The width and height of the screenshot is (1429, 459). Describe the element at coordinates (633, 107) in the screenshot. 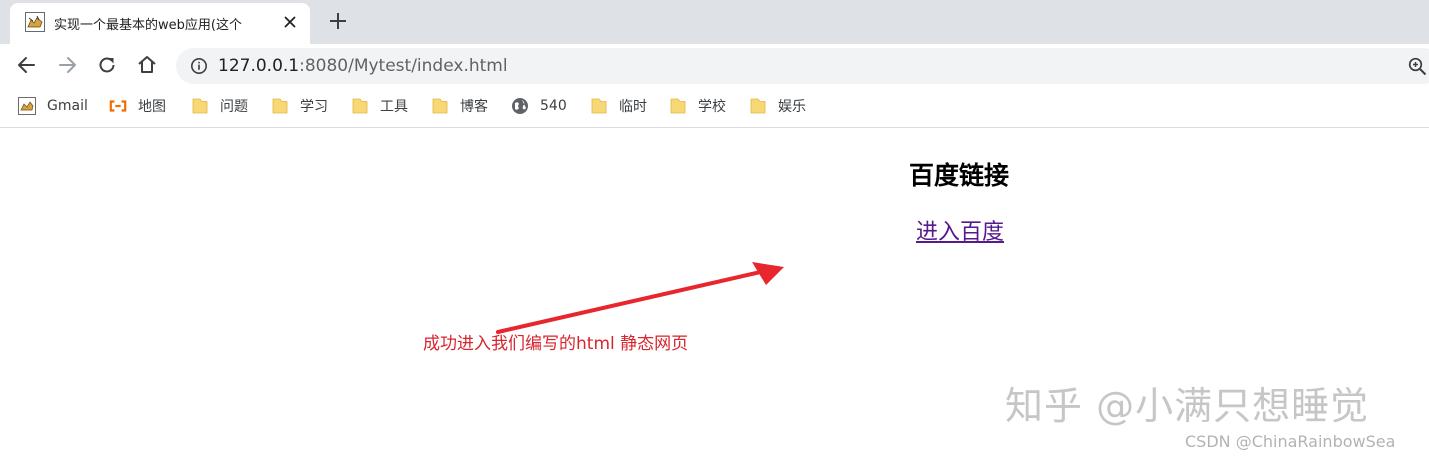

I see `bookmark-label: 临时` at that location.